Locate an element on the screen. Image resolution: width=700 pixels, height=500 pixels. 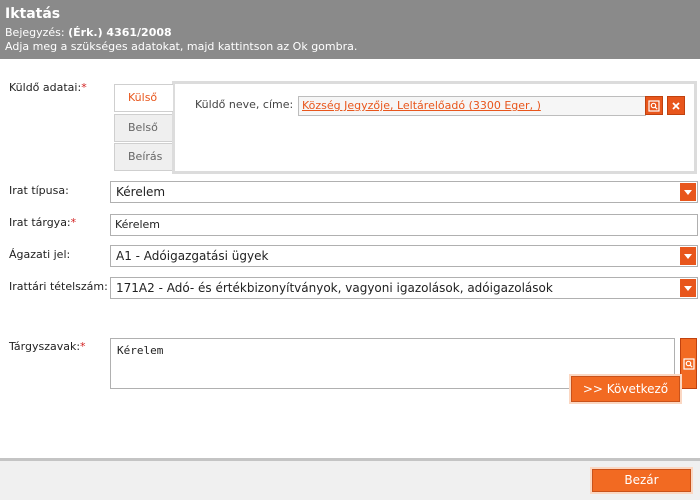
sector-label: Ágazati jel: is located at coordinates (40, 254).